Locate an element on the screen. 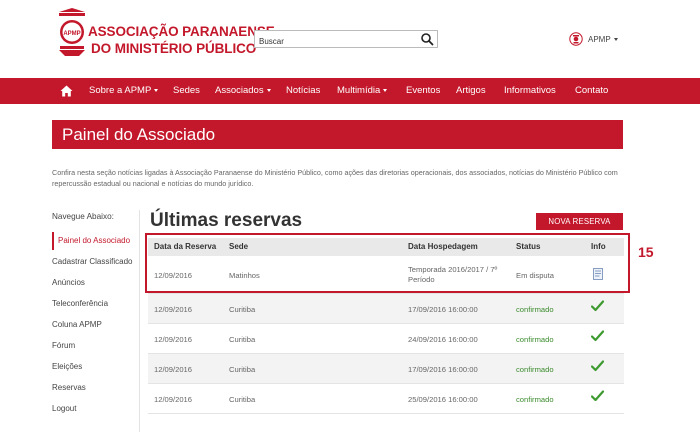  sidebar-item-reservas: Reservas is located at coordinates (69, 387).